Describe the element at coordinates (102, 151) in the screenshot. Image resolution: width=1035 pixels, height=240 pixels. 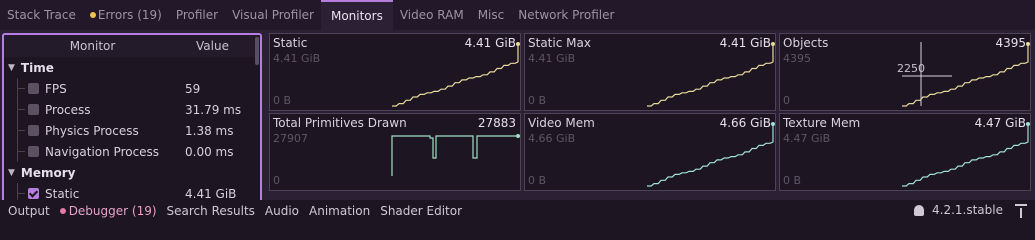
I see `monitor-label: Navigation Process` at that location.